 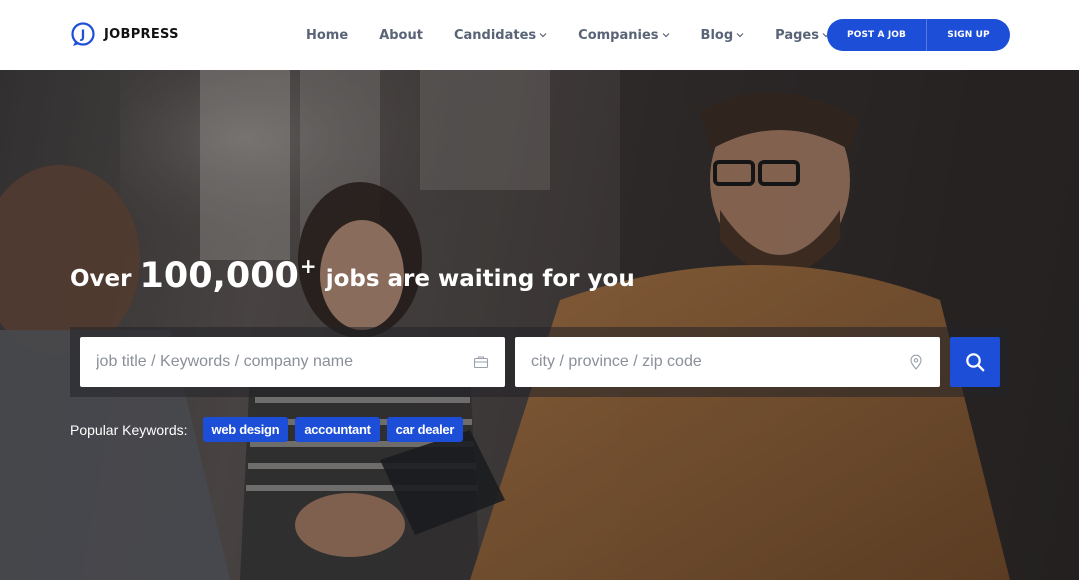 I want to click on nav-item-pages: Pages, so click(x=802, y=35).